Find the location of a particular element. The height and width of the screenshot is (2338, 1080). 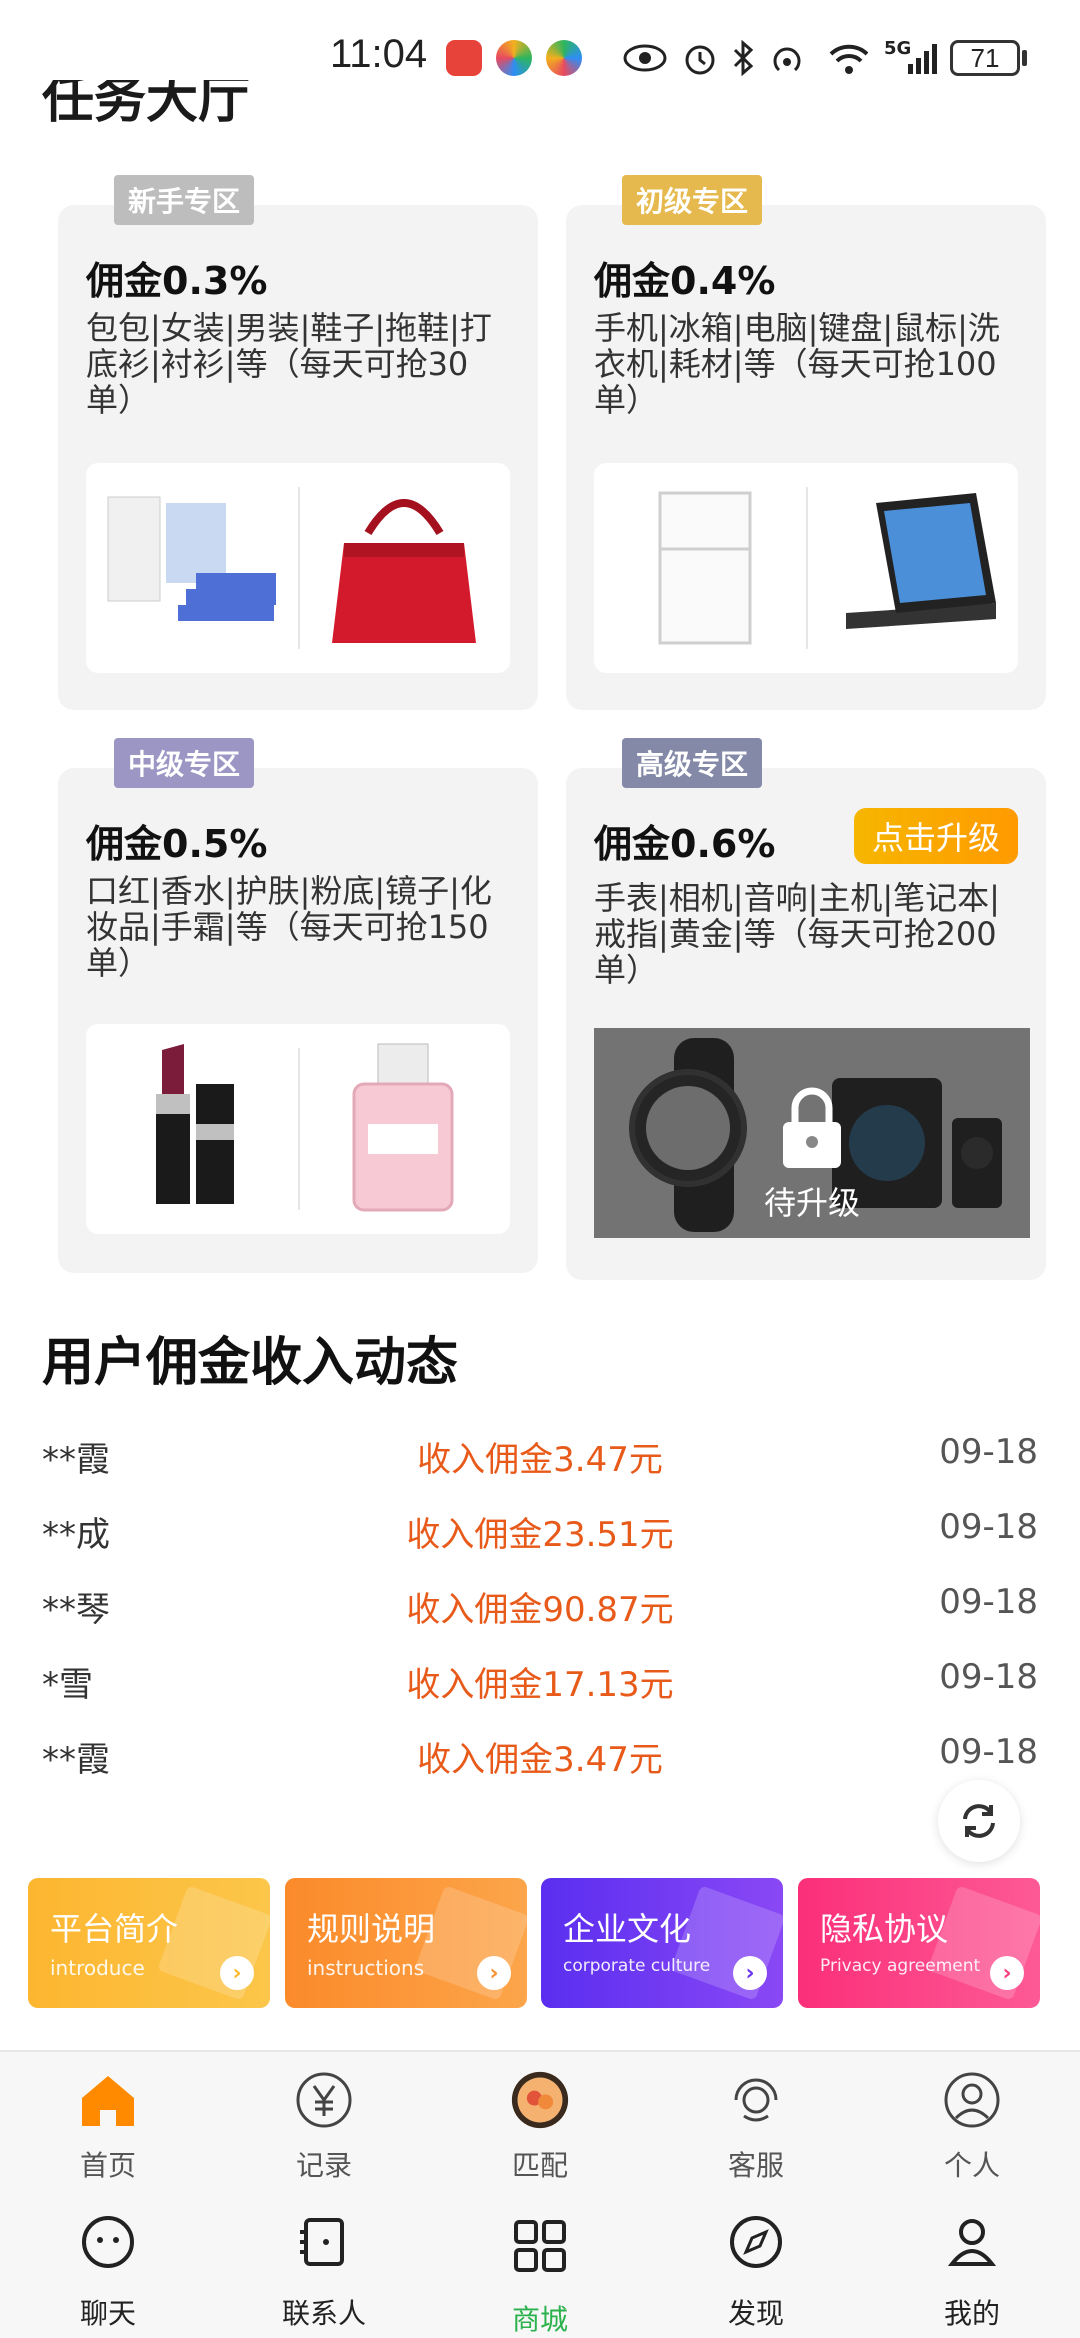

match-icon is located at coordinates (540, 2100).